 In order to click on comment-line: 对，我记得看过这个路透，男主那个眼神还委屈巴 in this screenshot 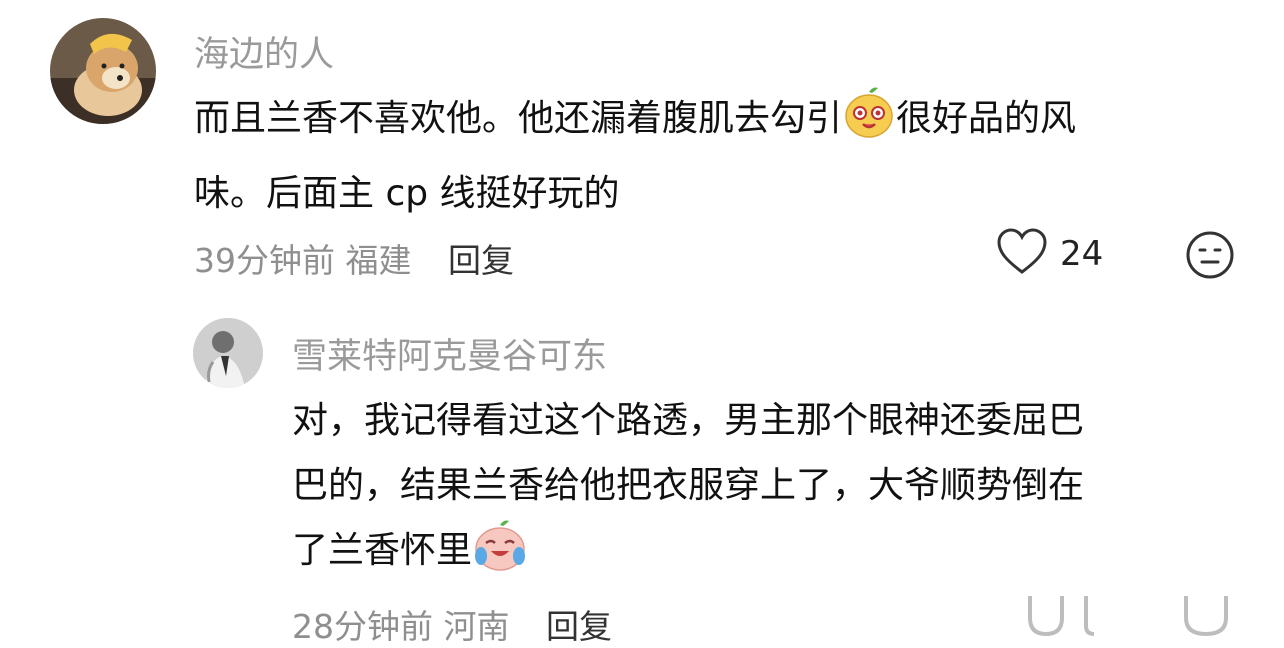, I will do `click(688, 420)`.